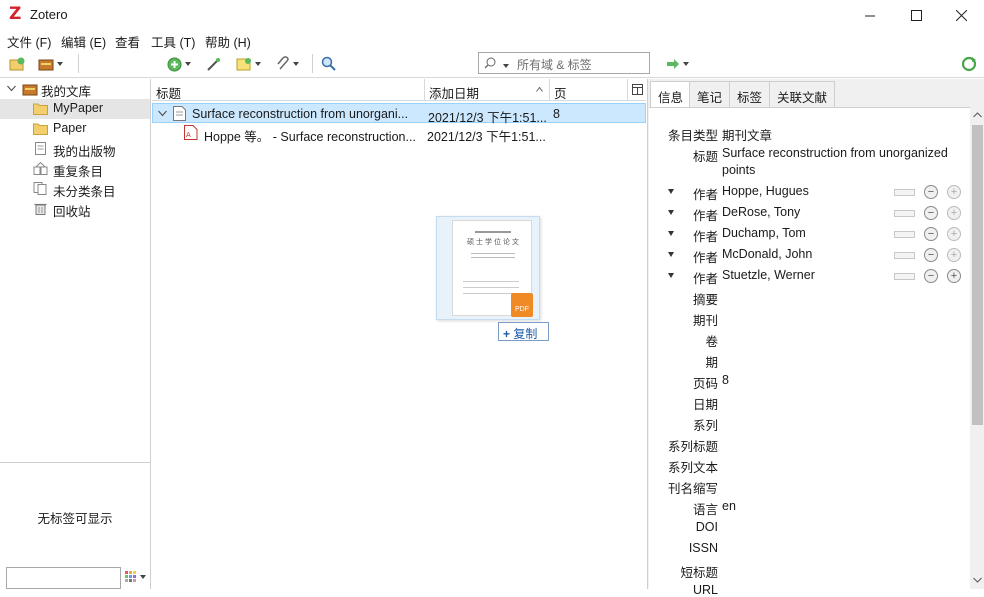 The width and height of the screenshot is (984, 597). What do you see at coordinates (40, 168) in the screenshot?
I see `duplicates-icon` at bounding box center [40, 168].